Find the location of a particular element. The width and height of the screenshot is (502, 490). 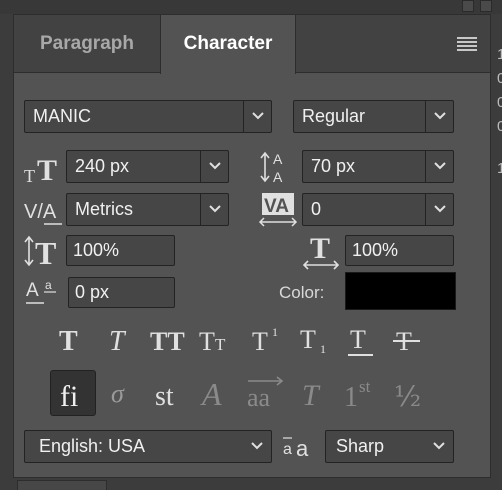

svg-text: V/A is located at coordinates (40, 212).